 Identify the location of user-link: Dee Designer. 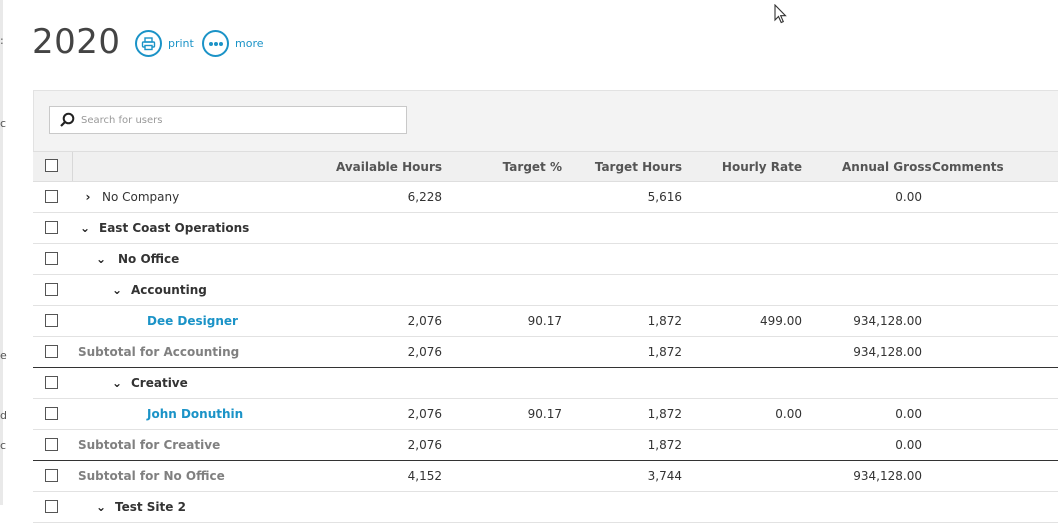
(192, 321).